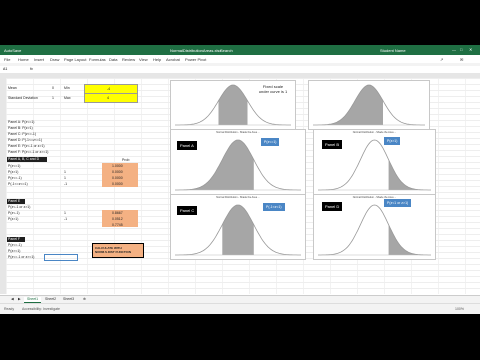  Describe the element at coordinates (23, 98) in the screenshot. I see `sd-label: Standard Deviation` at that location.